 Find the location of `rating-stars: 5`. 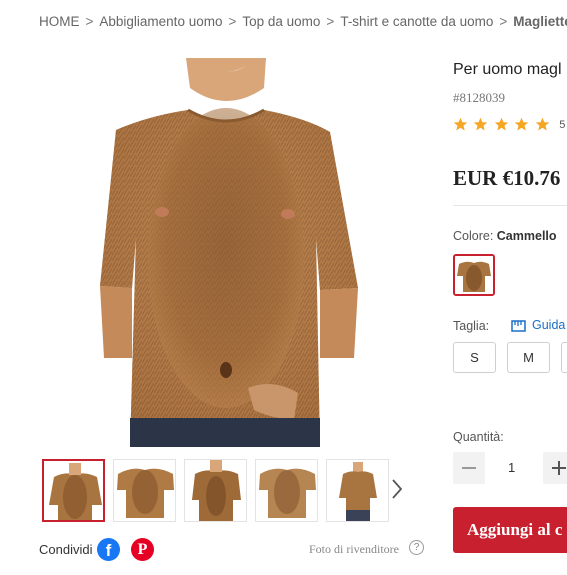

rating-stars: 5 is located at coordinates (510, 125).